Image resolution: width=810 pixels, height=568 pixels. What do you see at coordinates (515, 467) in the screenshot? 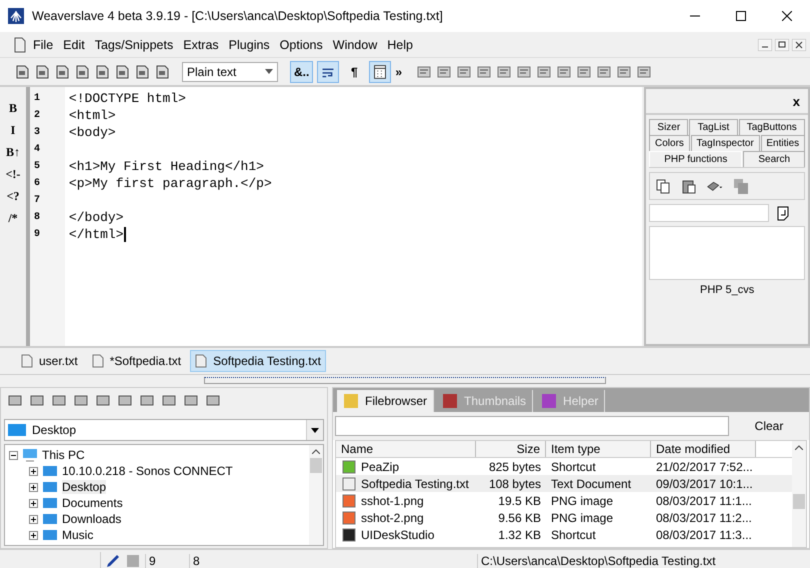
I see `table-cell-text: 825 bytes` at bounding box center [515, 467].